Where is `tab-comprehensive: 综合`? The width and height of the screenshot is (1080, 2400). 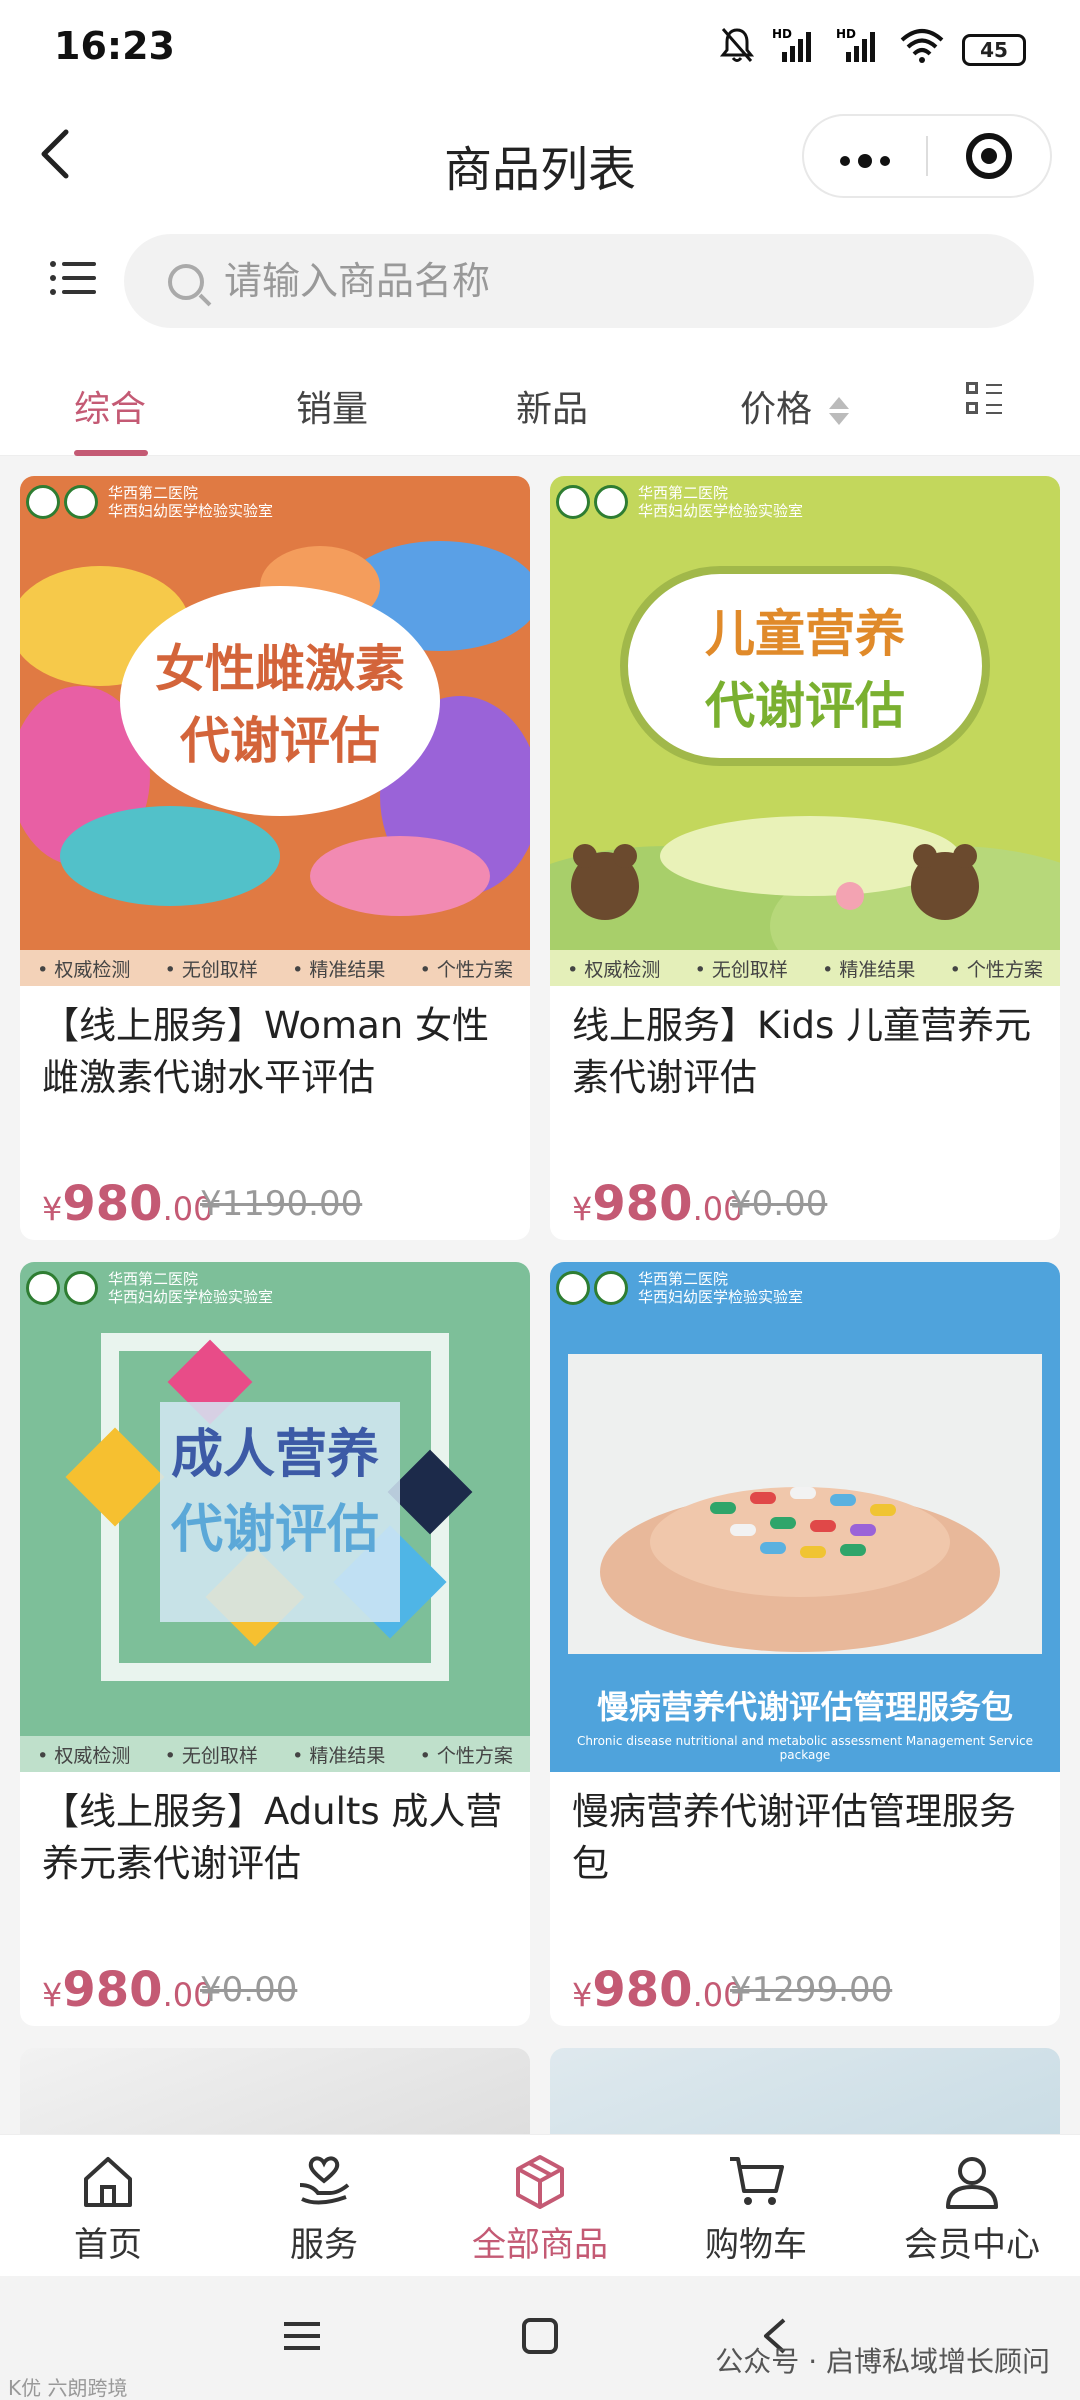
tab-comprehensive: 综合 is located at coordinates (110, 406).